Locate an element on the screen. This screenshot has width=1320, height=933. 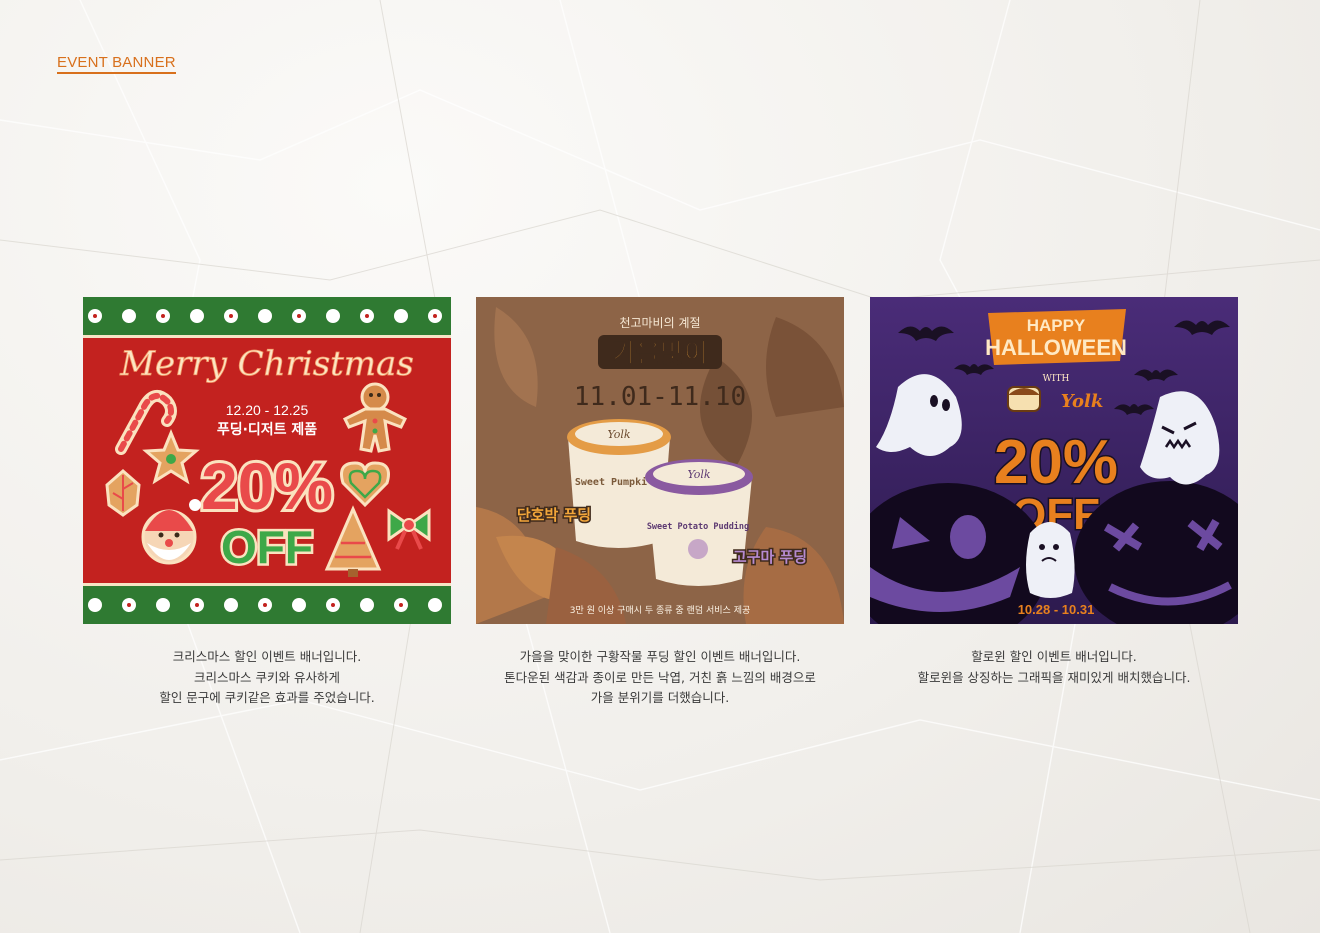
caption-line: 크리스마스 쿠키와 유사하게 is located at coordinates (267, 677).